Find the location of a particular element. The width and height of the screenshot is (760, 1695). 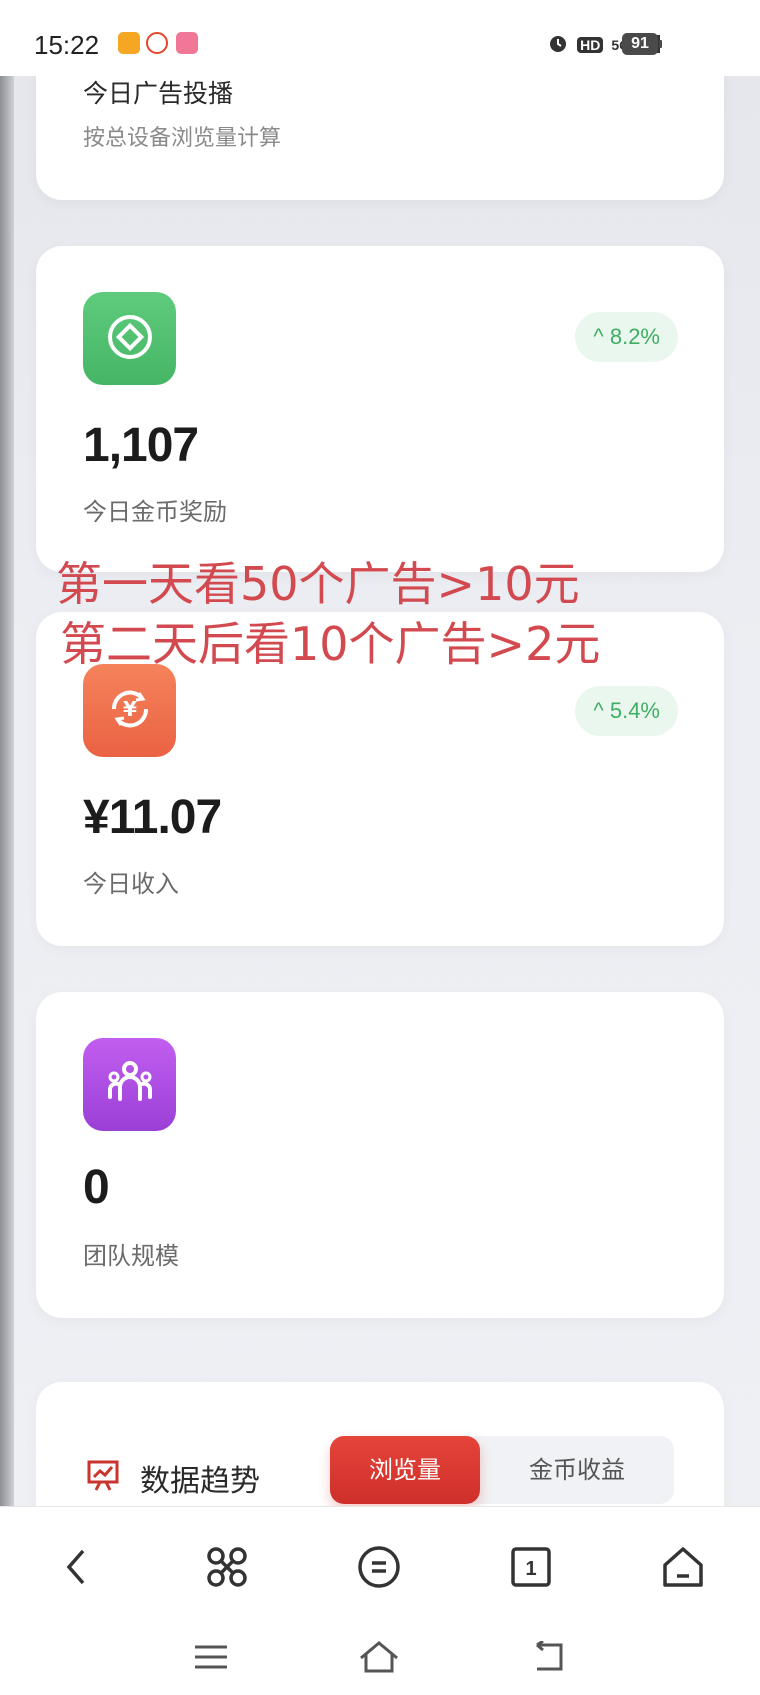

team-label: 团队规模 is located at coordinates (131, 1256).